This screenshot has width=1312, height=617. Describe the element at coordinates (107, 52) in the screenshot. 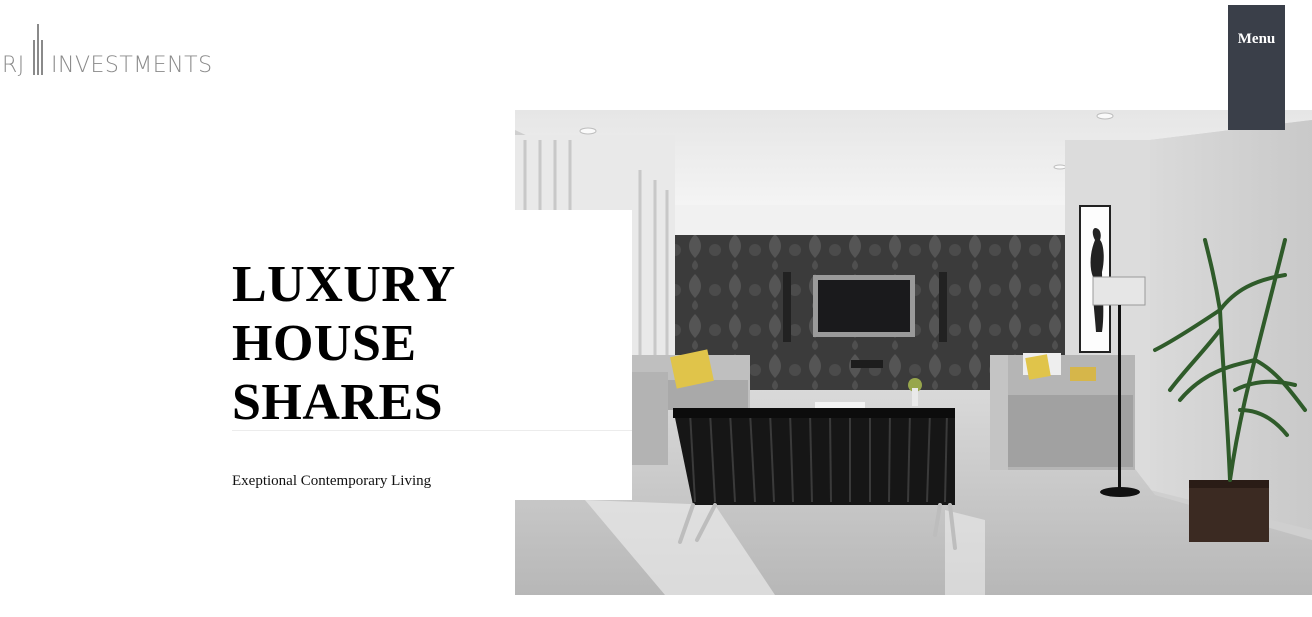

I see `site-logo: RJ INVESTMENTS` at that location.